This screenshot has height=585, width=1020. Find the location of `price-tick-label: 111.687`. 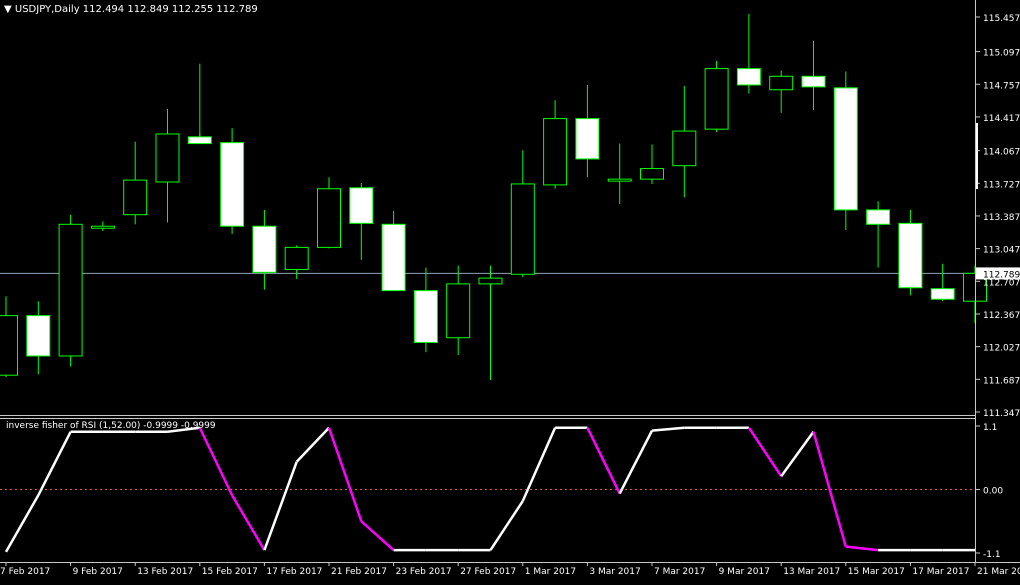

price-tick-label: 111.687 is located at coordinates (1001, 381).